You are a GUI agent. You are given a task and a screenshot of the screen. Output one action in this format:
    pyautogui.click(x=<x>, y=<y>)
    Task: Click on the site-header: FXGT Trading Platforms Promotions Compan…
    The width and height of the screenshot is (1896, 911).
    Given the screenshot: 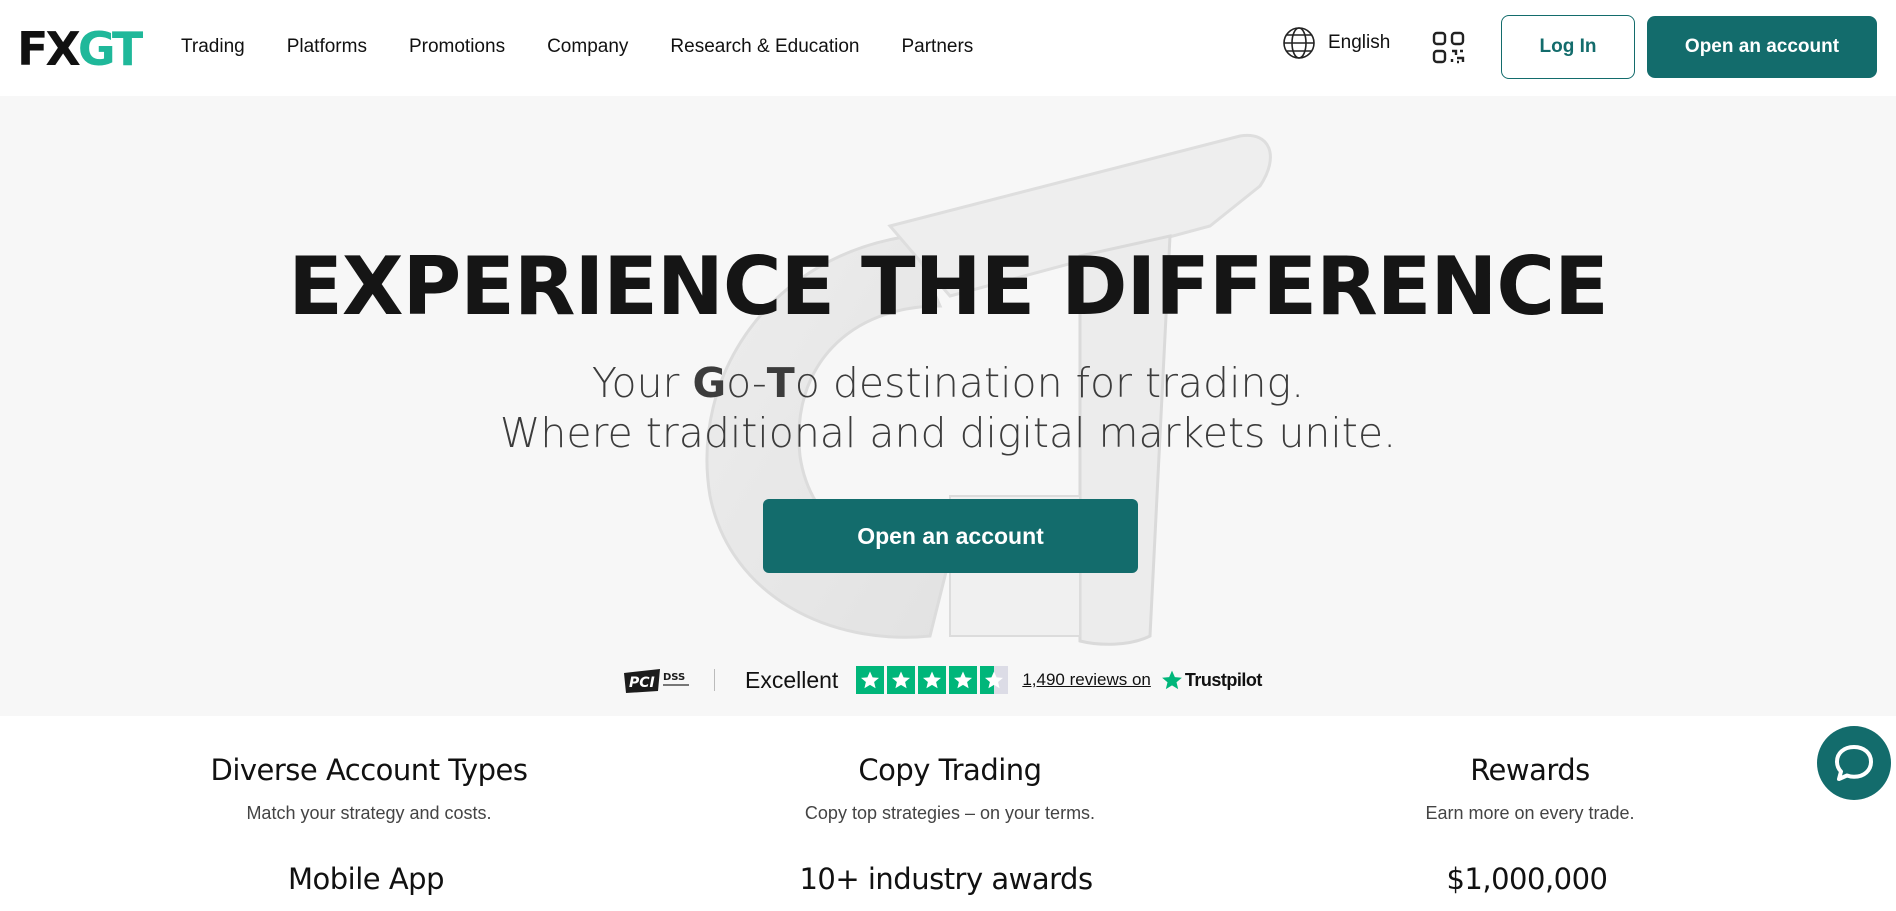 What is the action you would take?
    pyautogui.click(x=948, y=48)
    